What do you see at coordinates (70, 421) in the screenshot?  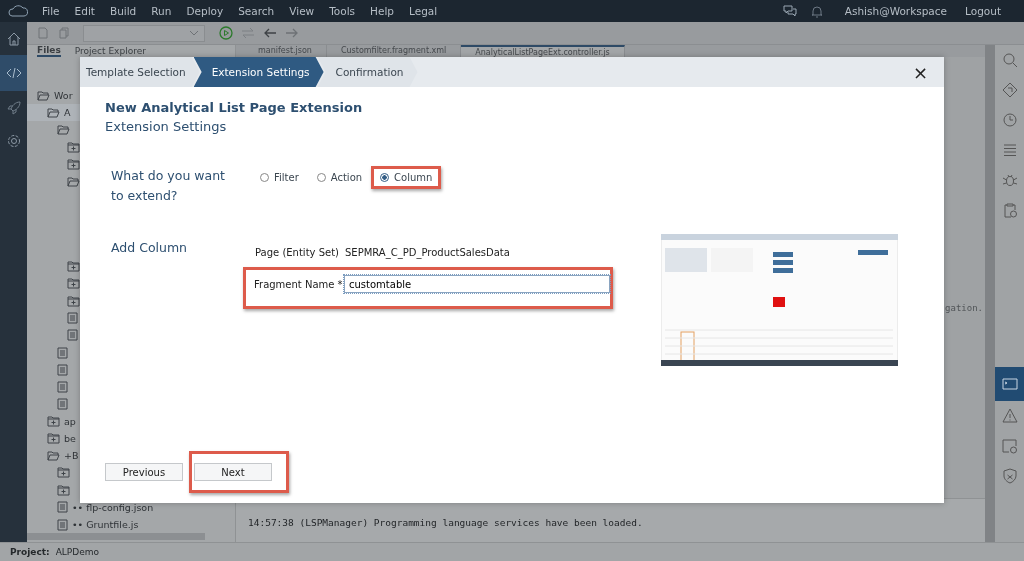 I see `tree-label: ap` at bounding box center [70, 421].